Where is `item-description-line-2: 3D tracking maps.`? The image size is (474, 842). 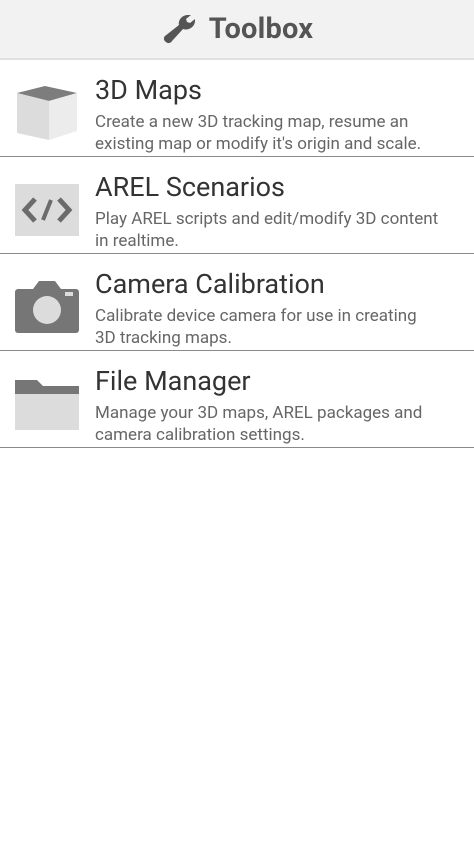
item-description-line-2: 3D tracking maps. is located at coordinates (163, 338).